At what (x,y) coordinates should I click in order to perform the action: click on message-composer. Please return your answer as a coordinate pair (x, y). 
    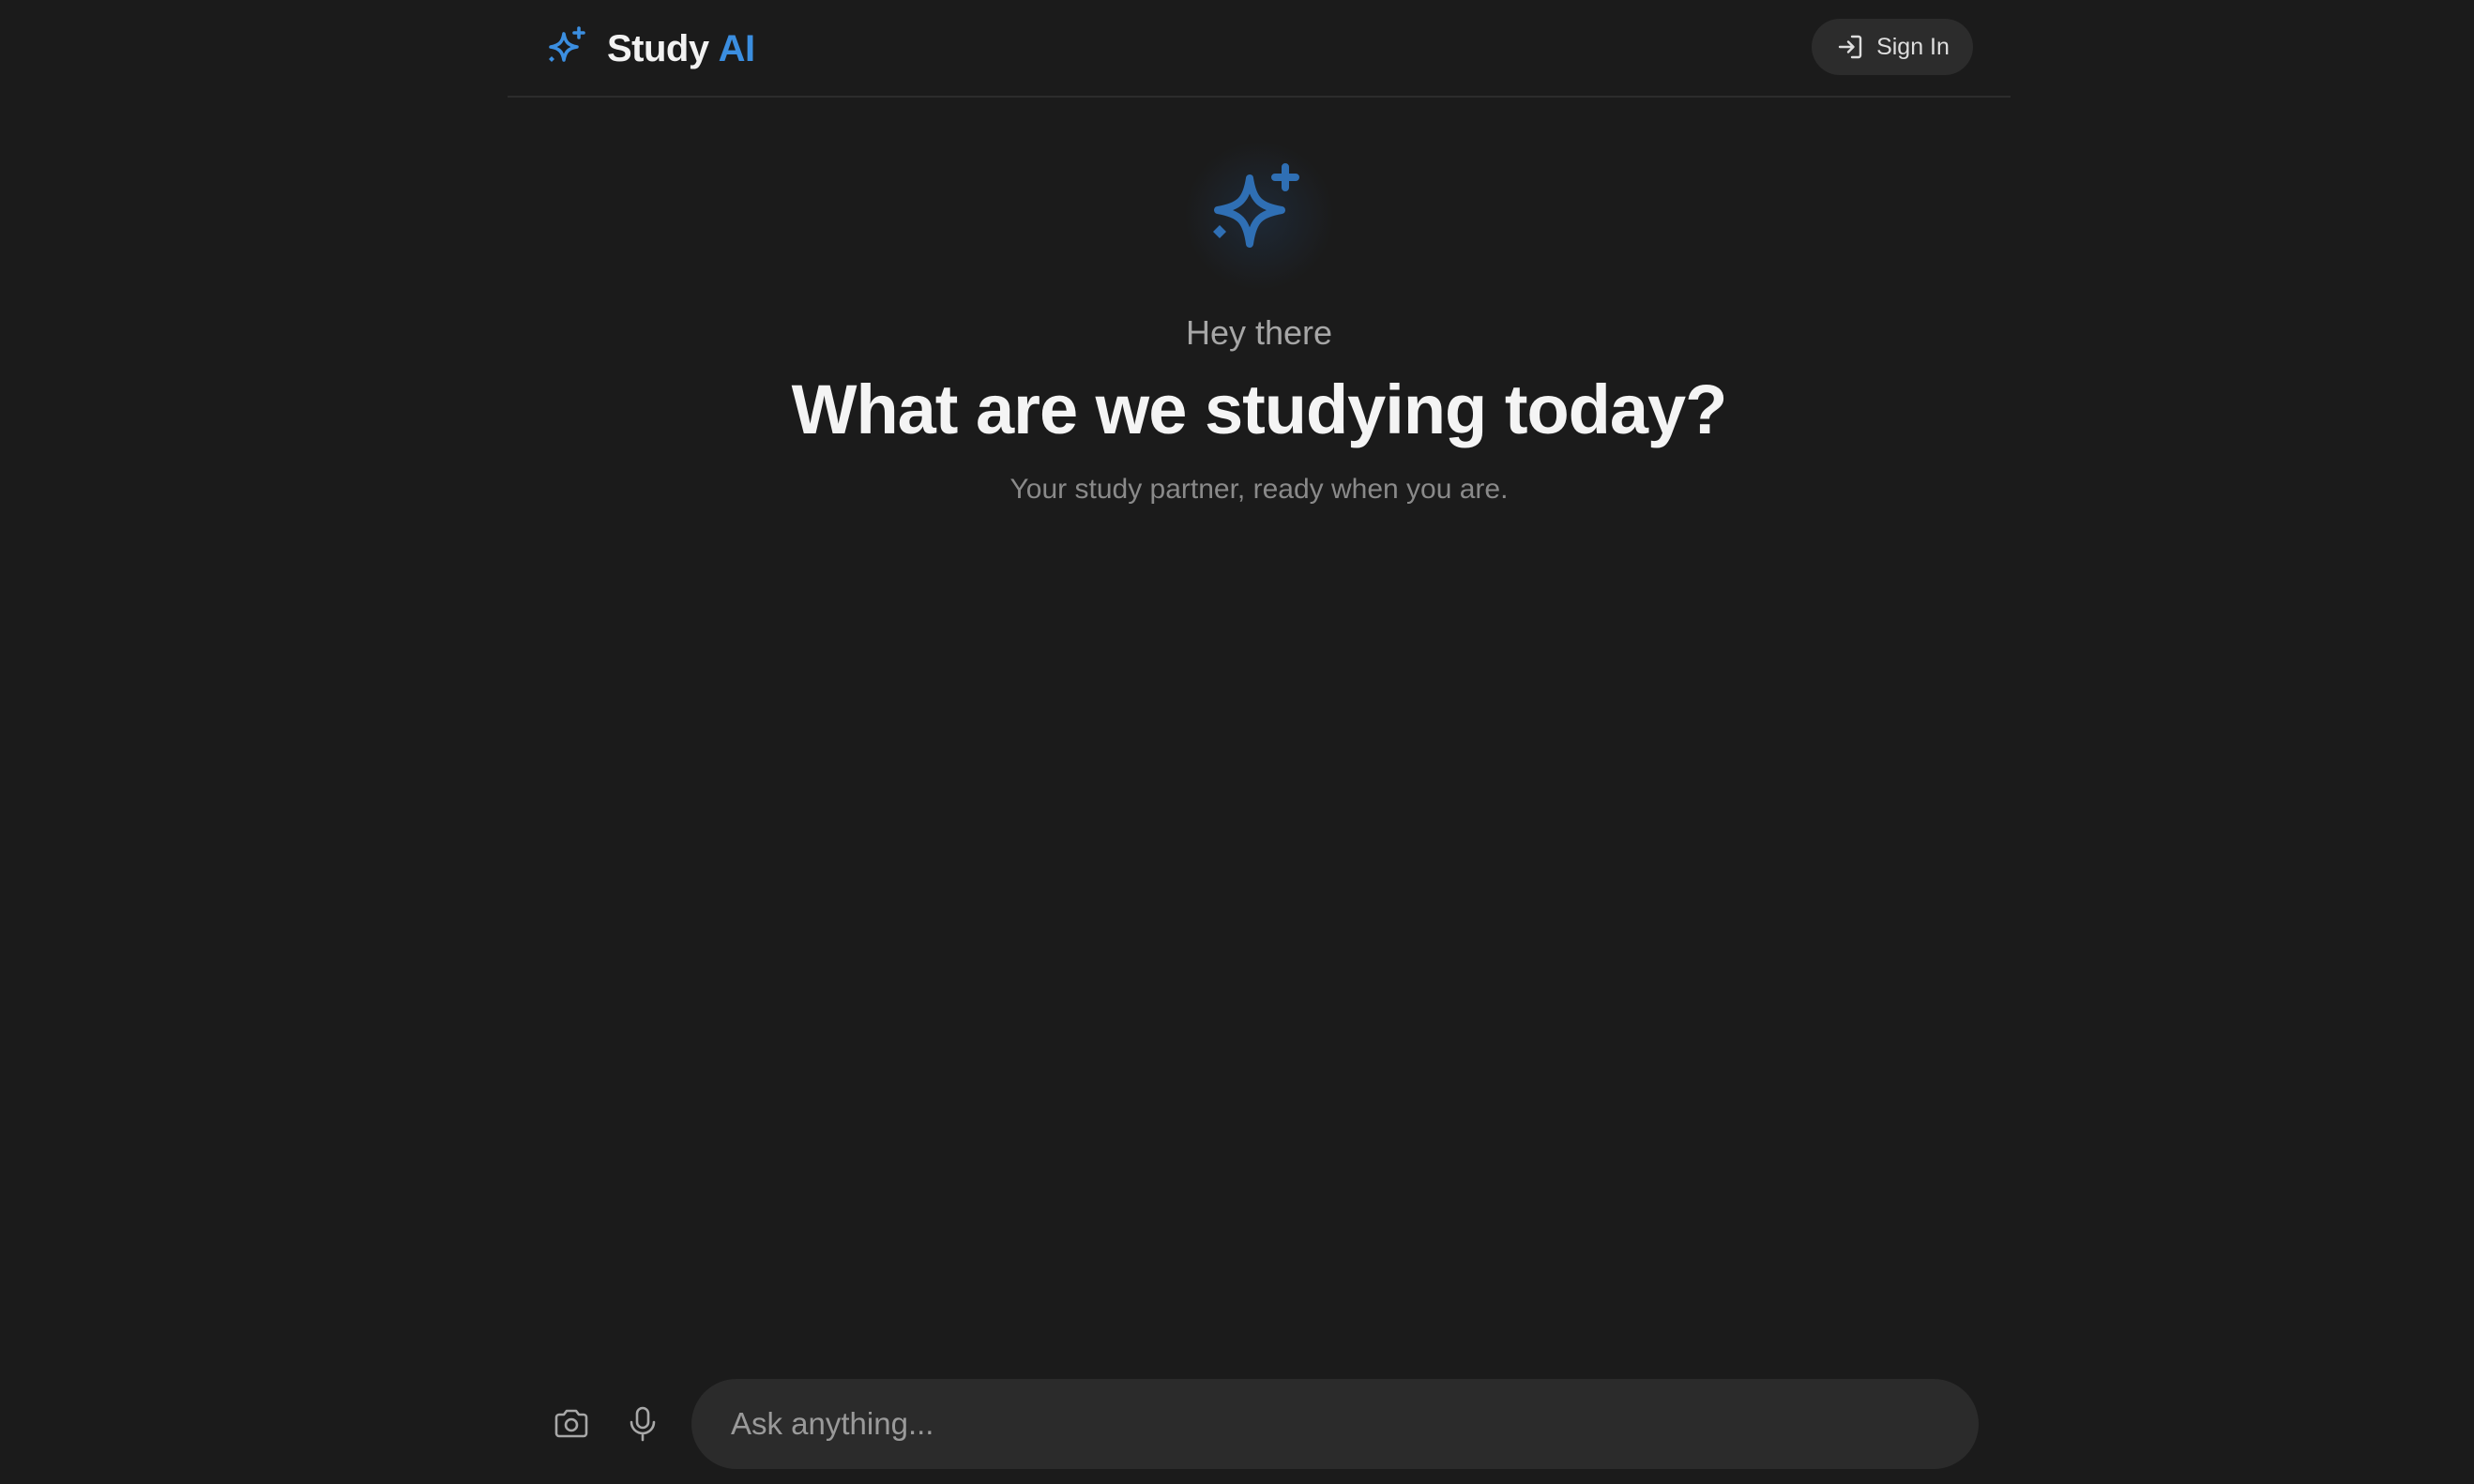
    Looking at the image, I should click on (1259, 1424).